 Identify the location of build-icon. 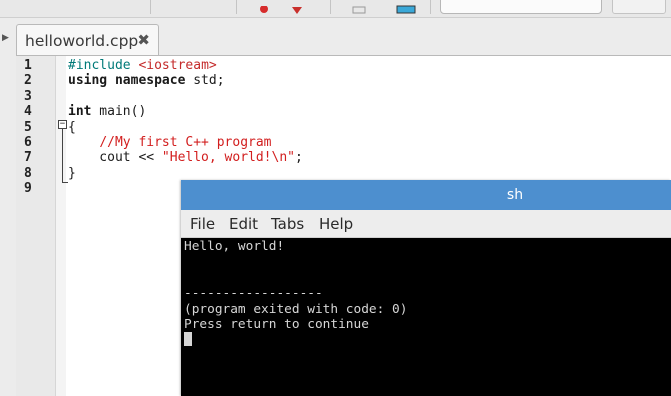
(359, 7).